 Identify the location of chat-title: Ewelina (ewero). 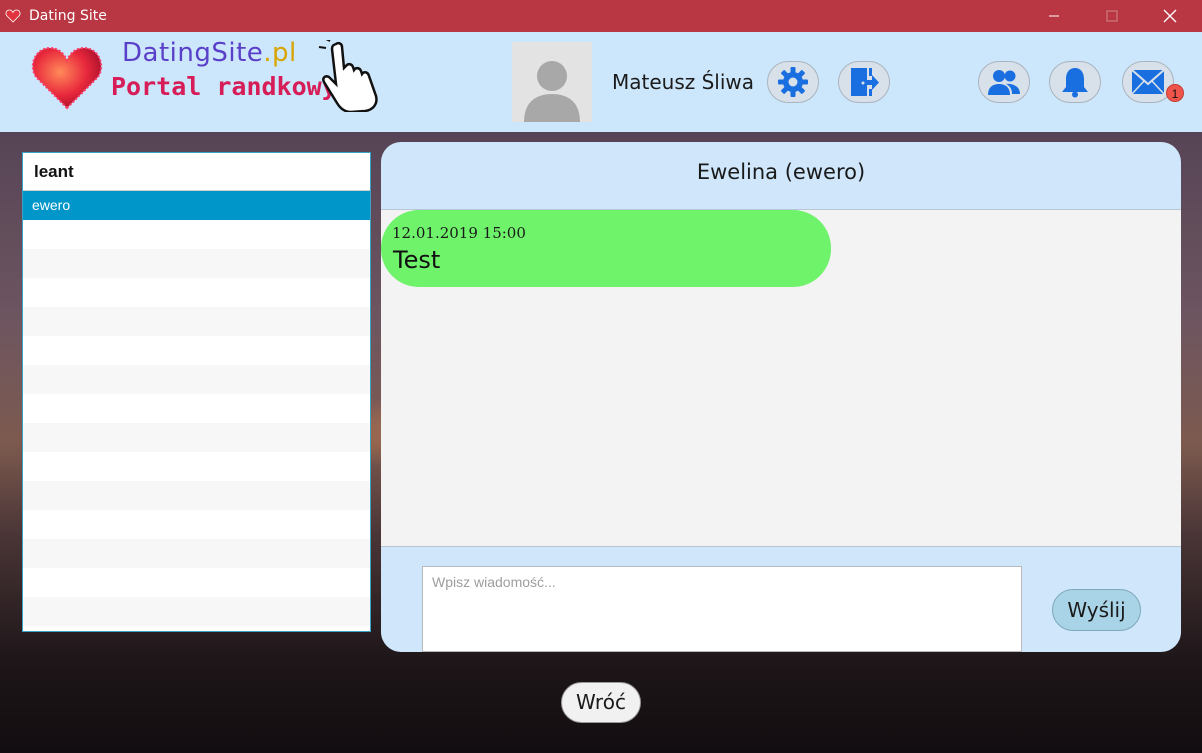
(781, 172).